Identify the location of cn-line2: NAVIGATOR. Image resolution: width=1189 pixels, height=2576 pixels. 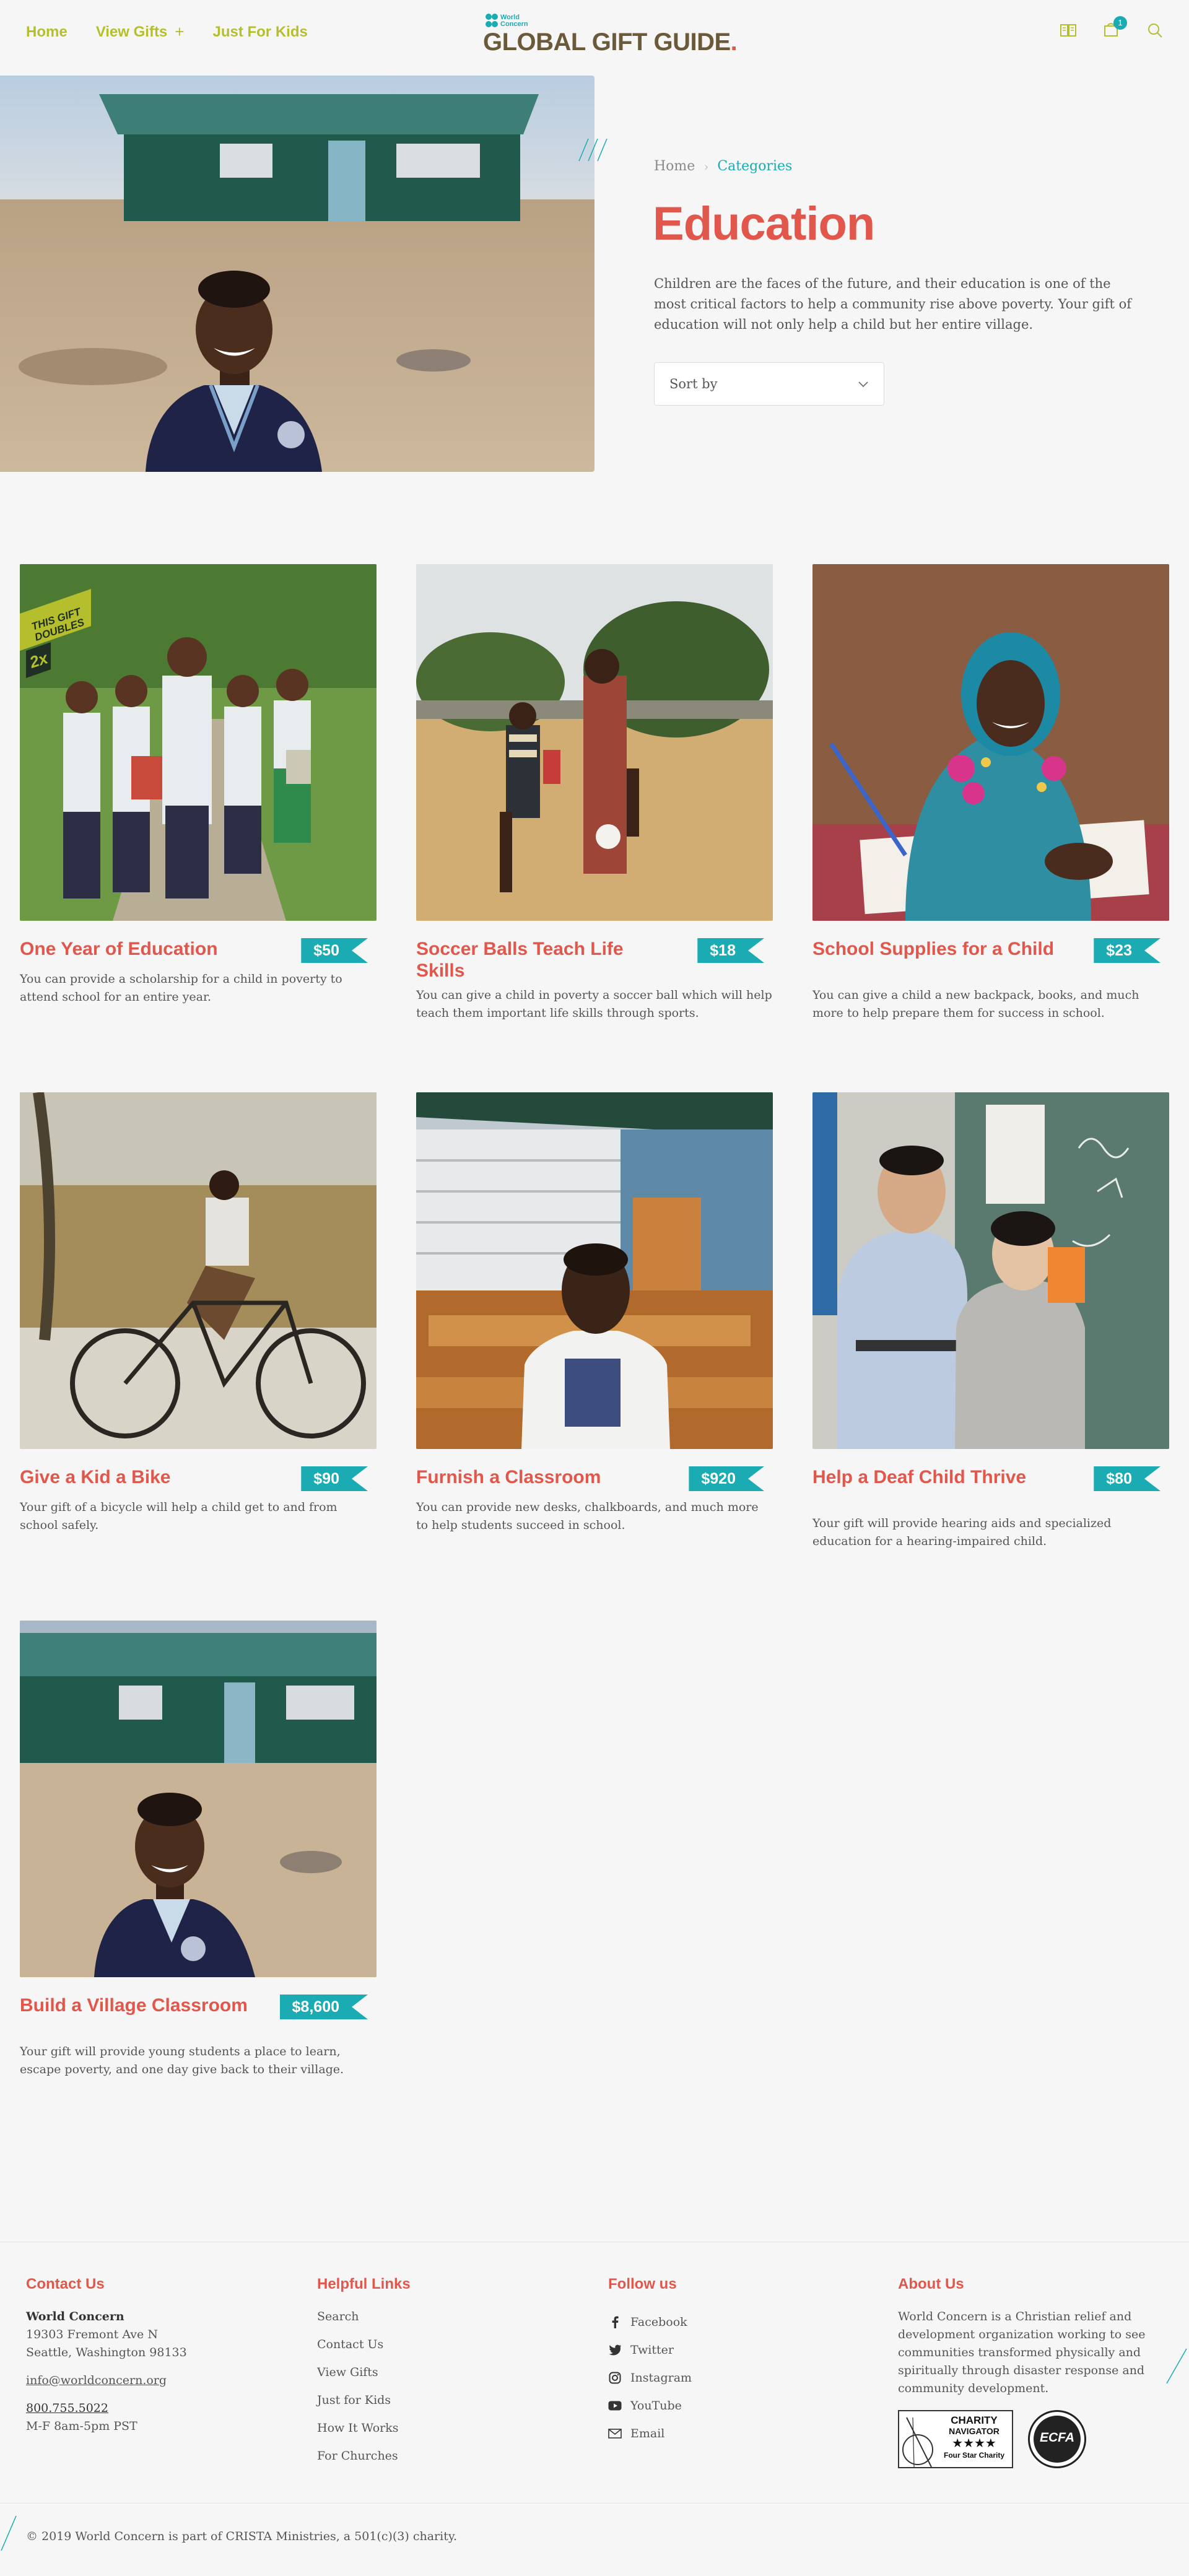
(974, 2431).